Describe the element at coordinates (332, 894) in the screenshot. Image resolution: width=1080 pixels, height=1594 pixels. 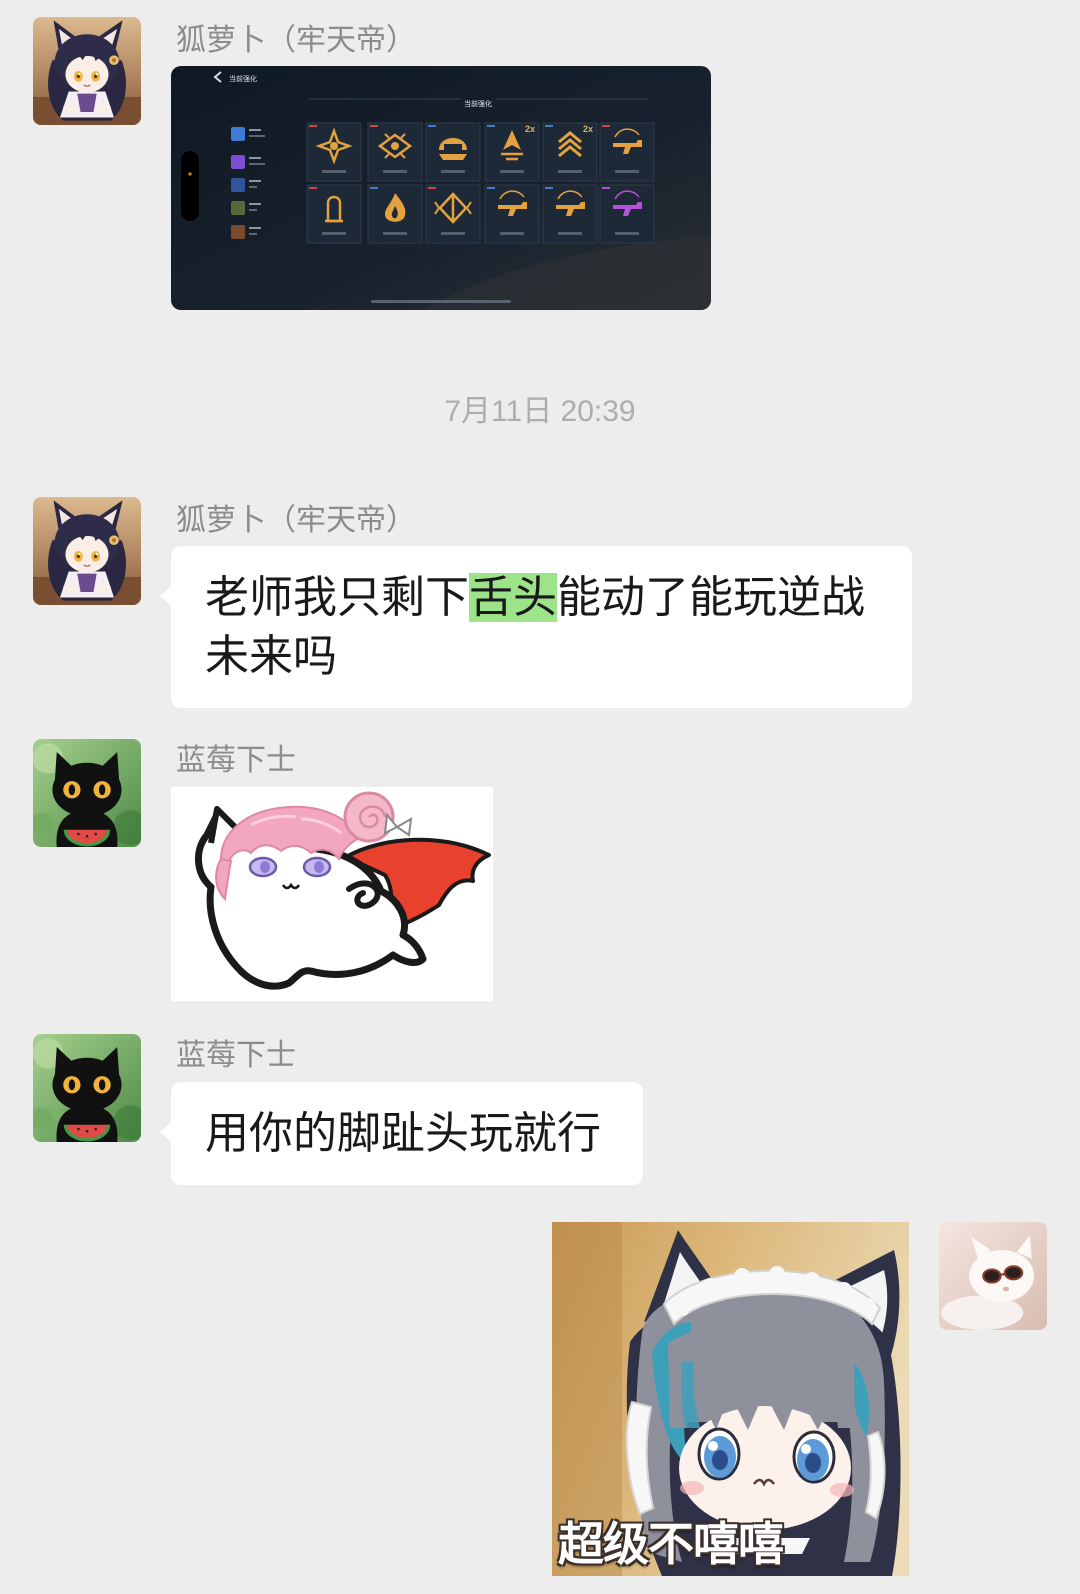
I see `pink-hair-cat-sticker` at that location.